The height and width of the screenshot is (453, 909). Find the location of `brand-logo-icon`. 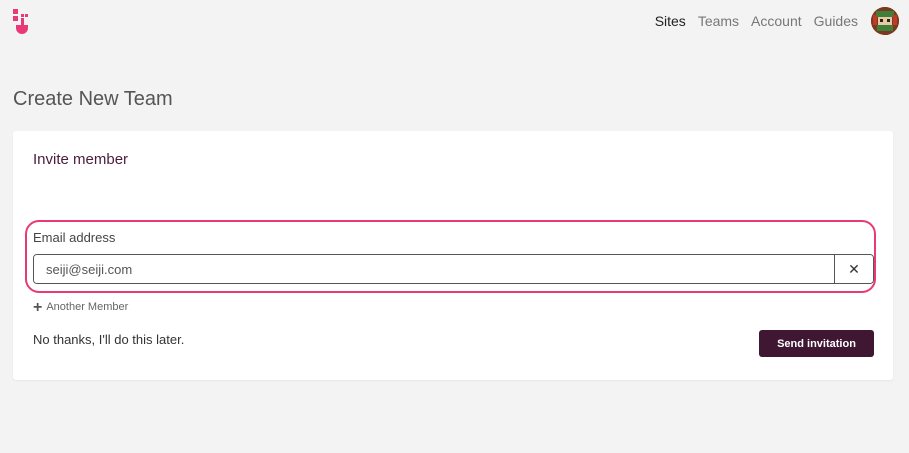

brand-logo-icon is located at coordinates (22, 22).